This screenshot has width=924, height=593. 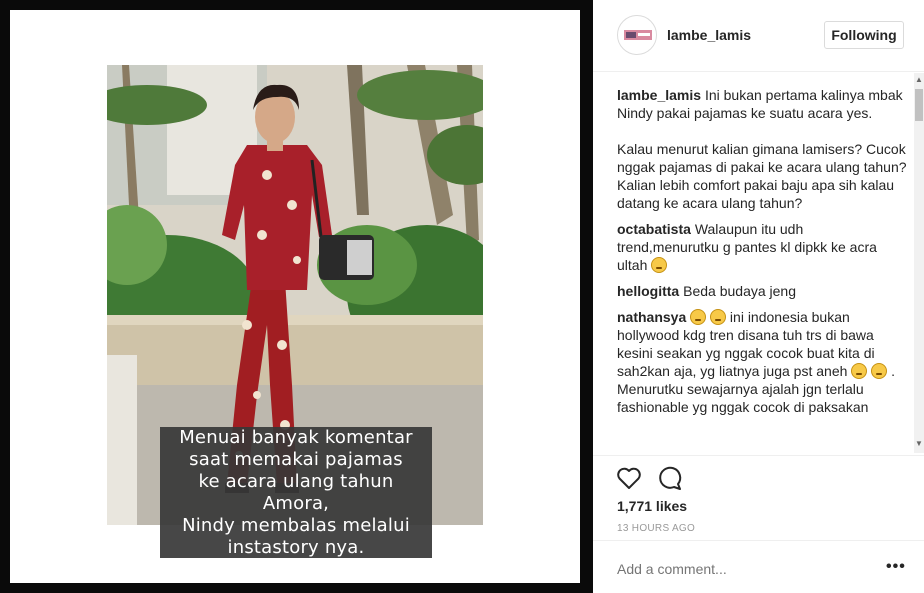 I want to click on add-comment-input, so click(x=737, y=569).